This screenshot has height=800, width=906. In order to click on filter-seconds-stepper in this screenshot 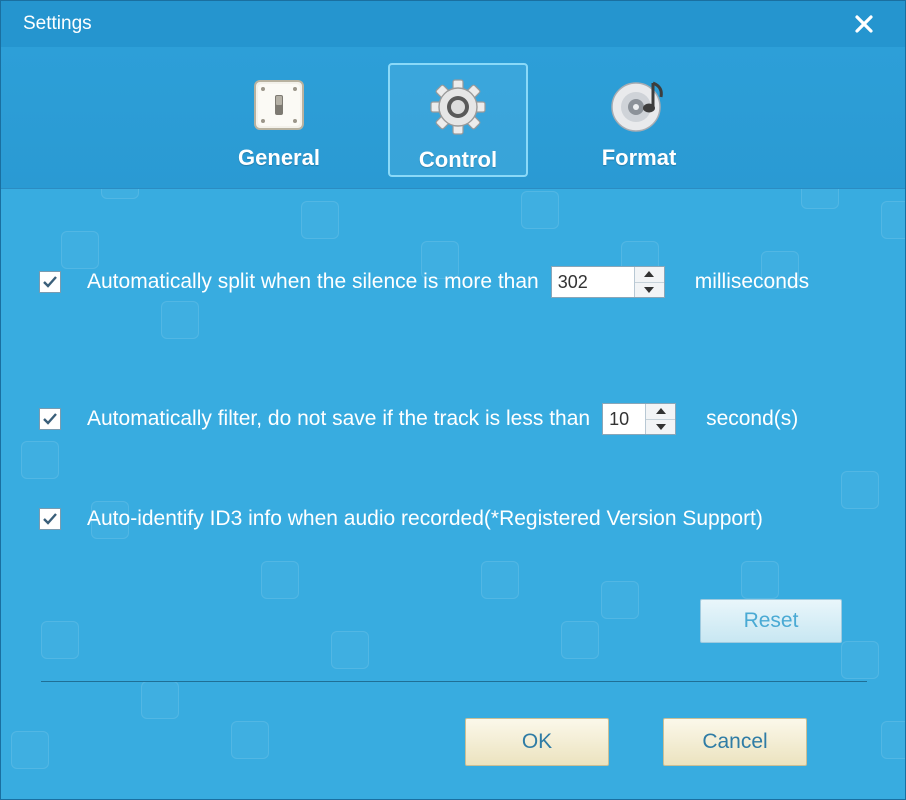, I will do `click(639, 419)`.